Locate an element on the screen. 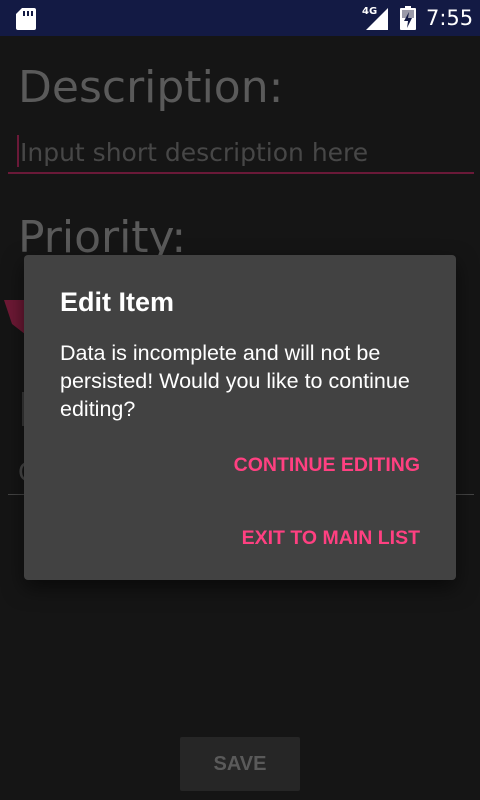  sd-card-icon is located at coordinates (26, 19).